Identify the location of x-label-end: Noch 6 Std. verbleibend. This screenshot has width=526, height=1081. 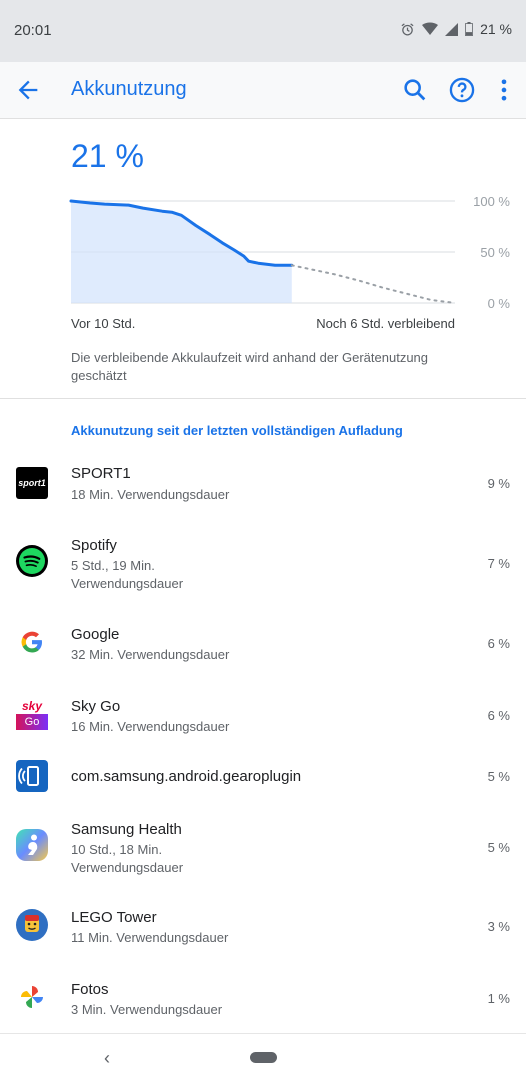
(385, 323).